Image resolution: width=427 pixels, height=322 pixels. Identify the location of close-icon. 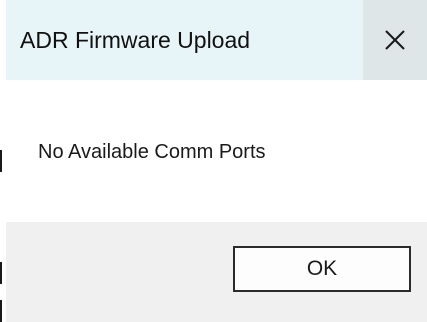
(395, 40).